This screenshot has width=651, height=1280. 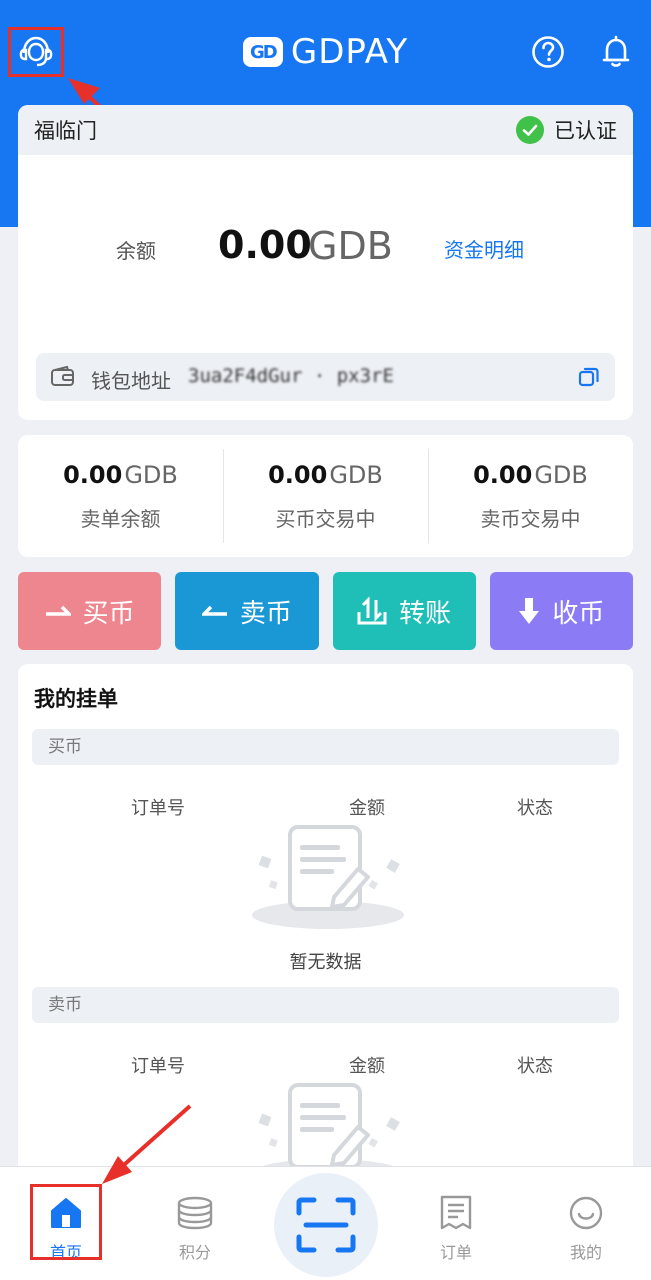 What do you see at coordinates (131, 381) in the screenshot?
I see `wallet-label: 钱包地址` at bounding box center [131, 381].